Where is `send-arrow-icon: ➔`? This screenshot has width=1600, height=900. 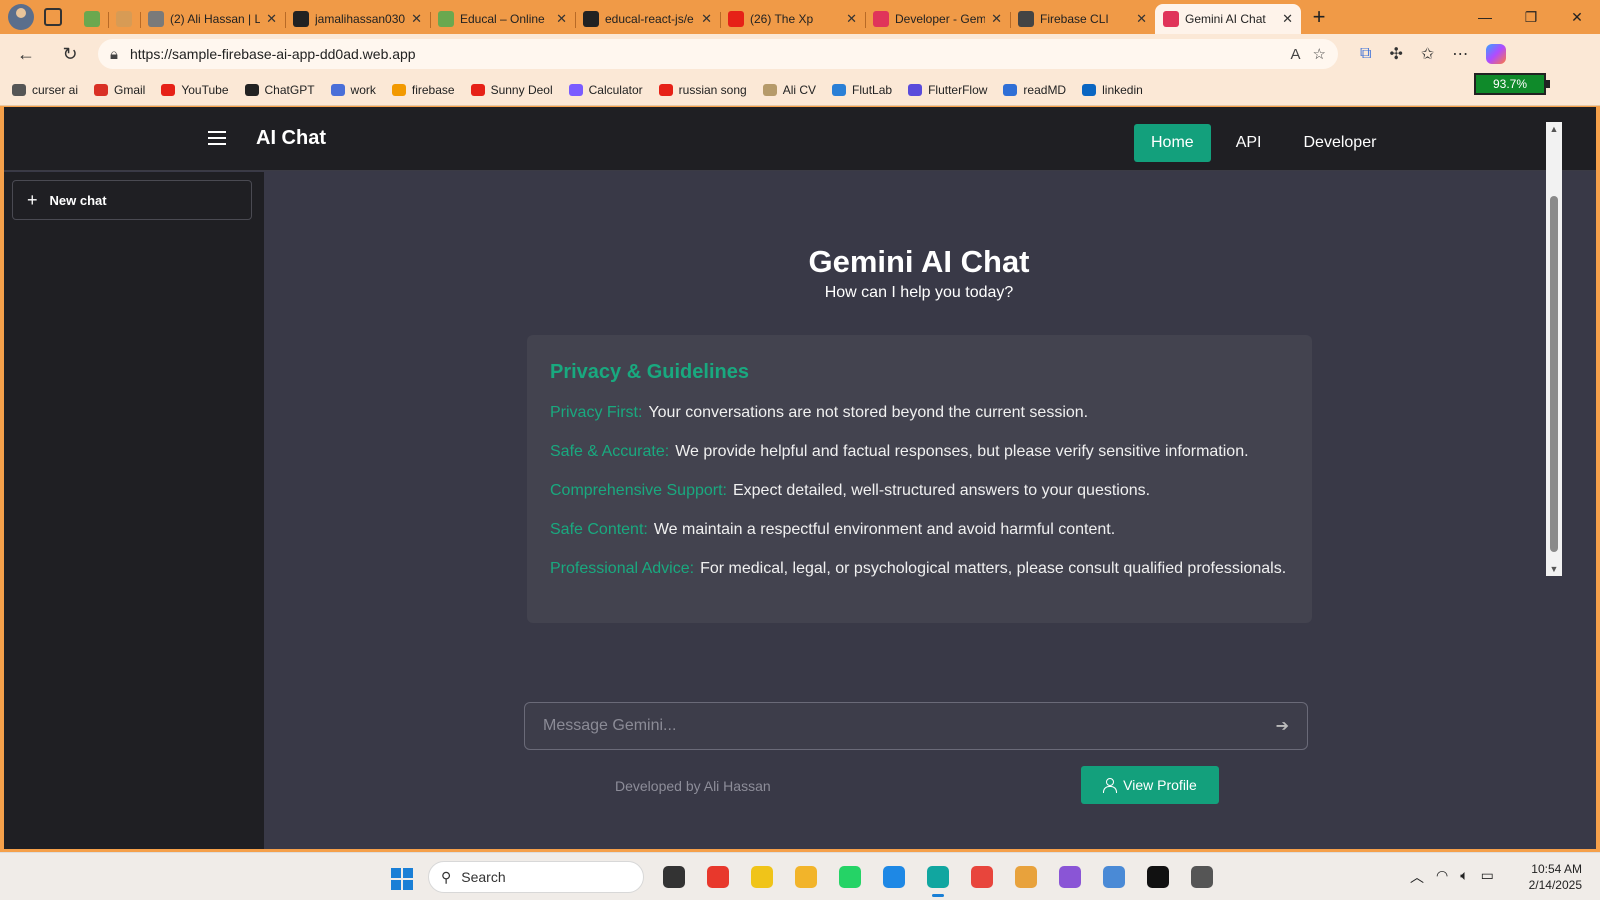 send-arrow-icon: ➔ is located at coordinates (1282, 726).